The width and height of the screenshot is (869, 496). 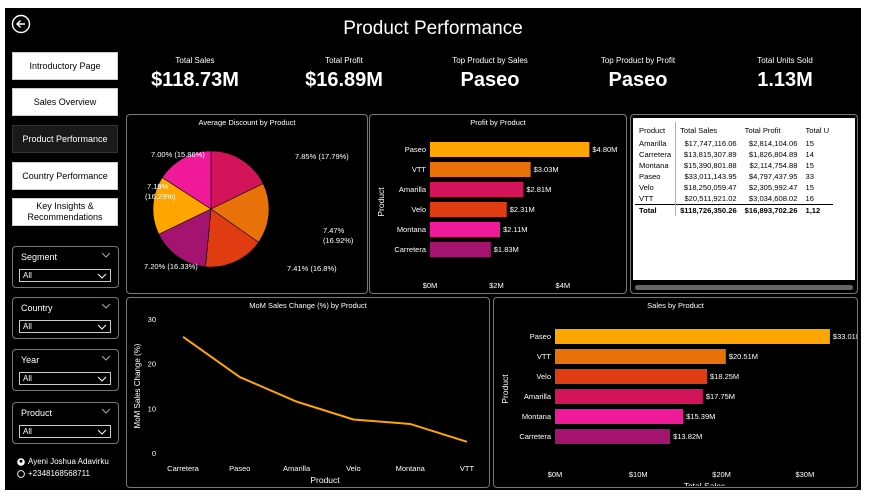 What do you see at coordinates (37, 413) in the screenshot?
I see `slicer-label: Product` at bounding box center [37, 413].